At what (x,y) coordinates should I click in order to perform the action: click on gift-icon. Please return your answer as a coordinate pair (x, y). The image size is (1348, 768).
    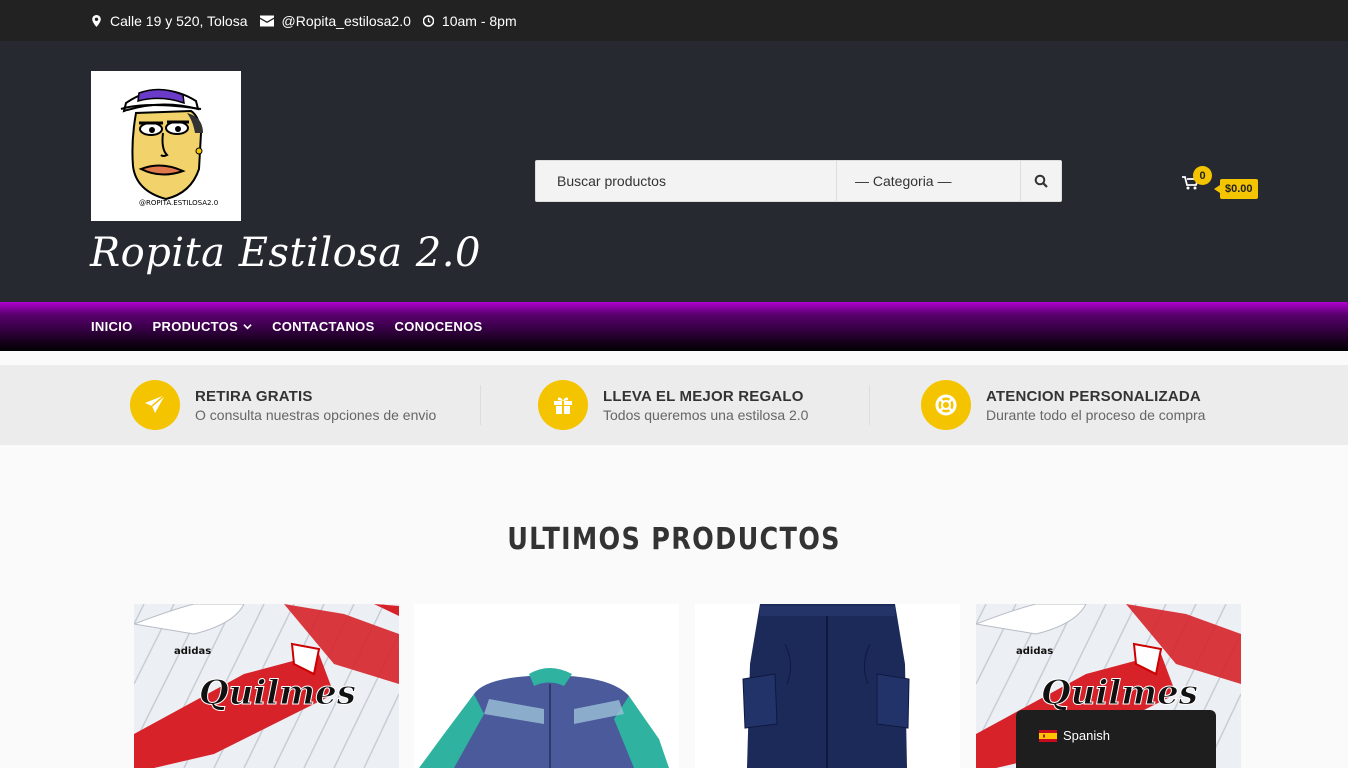
    Looking at the image, I should click on (563, 405).